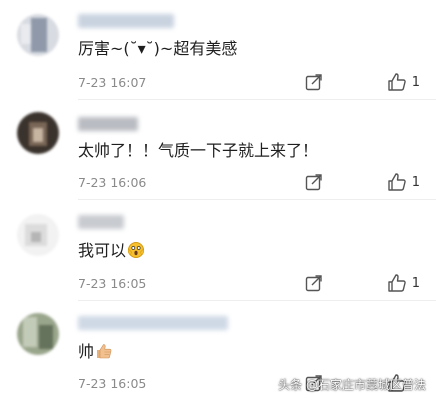 This screenshot has height=401, width=436. What do you see at coordinates (136, 252) in the screenshot?
I see `scream-emoji` at bounding box center [136, 252].